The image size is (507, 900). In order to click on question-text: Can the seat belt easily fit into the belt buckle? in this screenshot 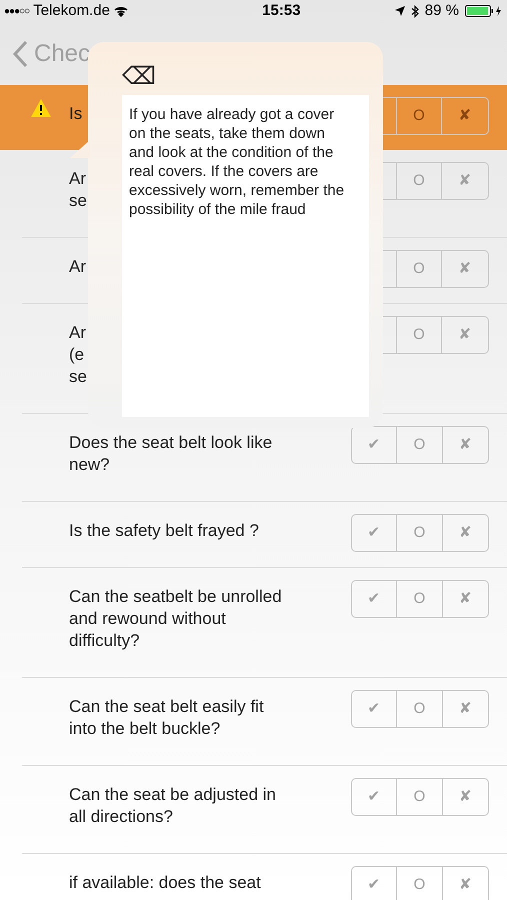, I will do `click(166, 718)`.